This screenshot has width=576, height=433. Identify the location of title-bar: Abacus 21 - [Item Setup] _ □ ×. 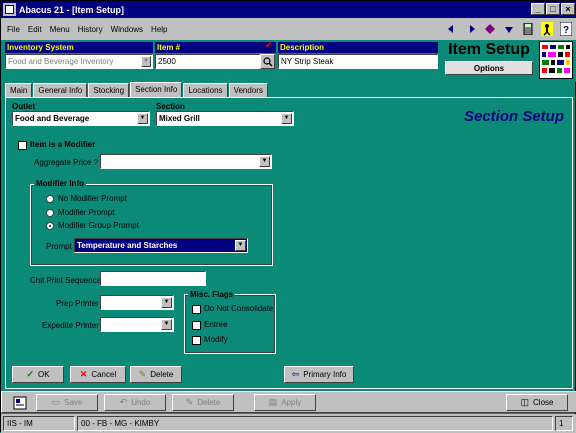
(288, 9).